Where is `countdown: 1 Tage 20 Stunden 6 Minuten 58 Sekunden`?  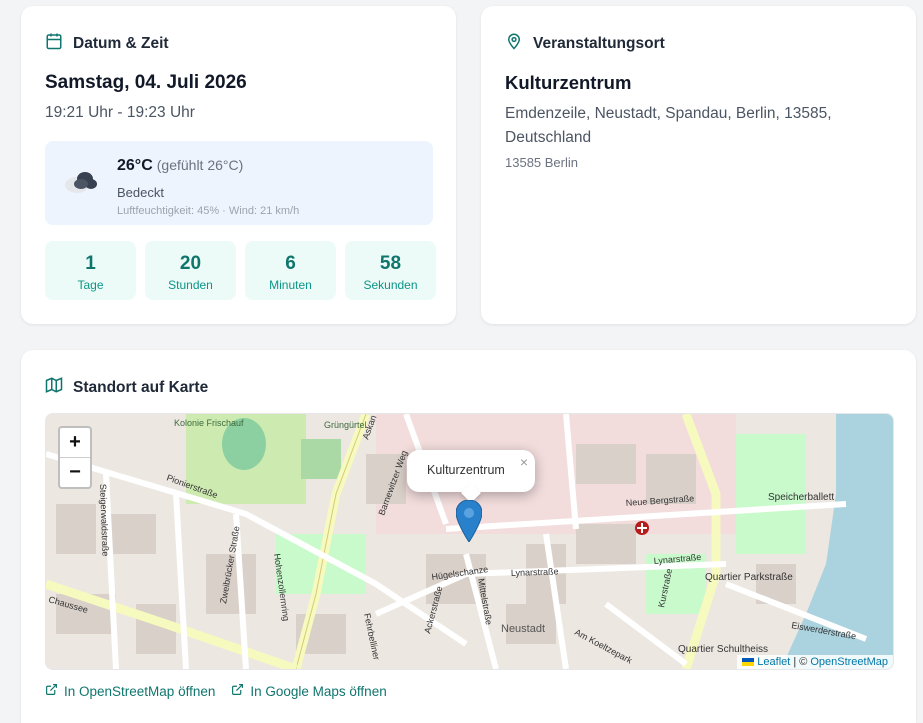
countdown: 1 Tage 20 Stunden 6 Minuten 58 Sekunden is located at coordinates (240, 270).